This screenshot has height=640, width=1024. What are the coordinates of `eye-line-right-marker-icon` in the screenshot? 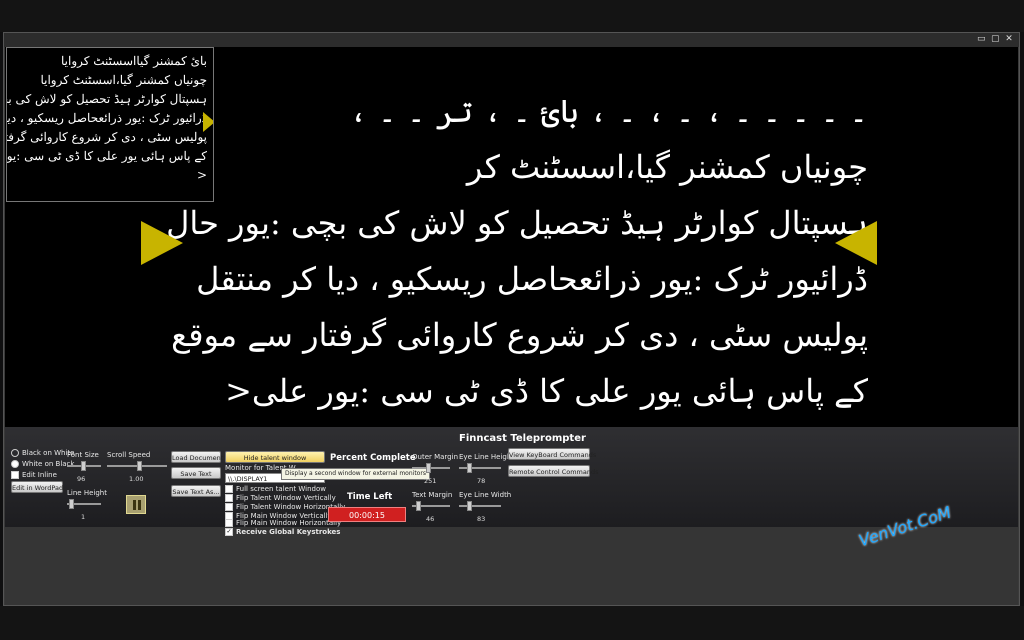 It's located at (856, 243).